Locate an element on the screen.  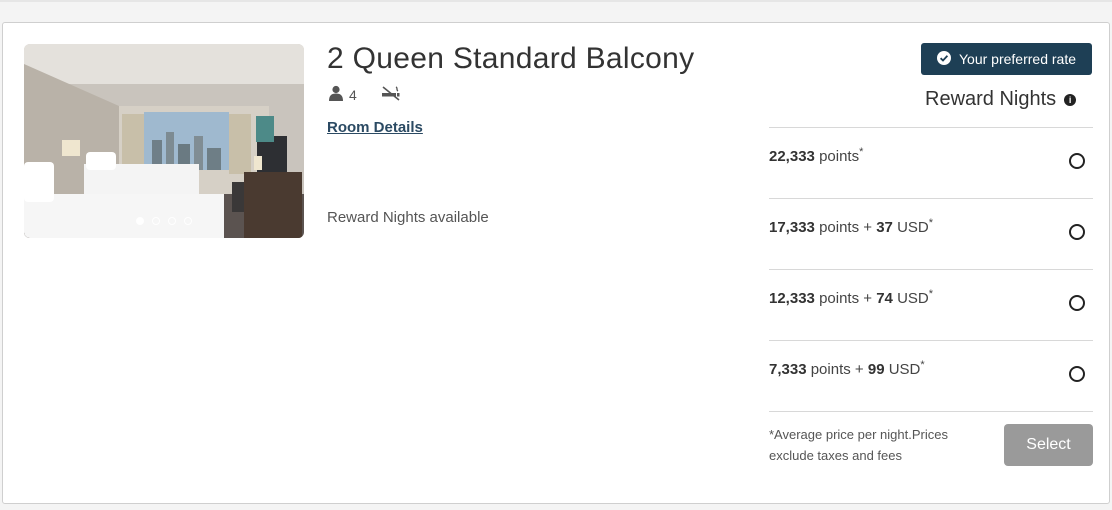
preferred-rate-label: Your preferred rate is located at coordinates (1017, 59).